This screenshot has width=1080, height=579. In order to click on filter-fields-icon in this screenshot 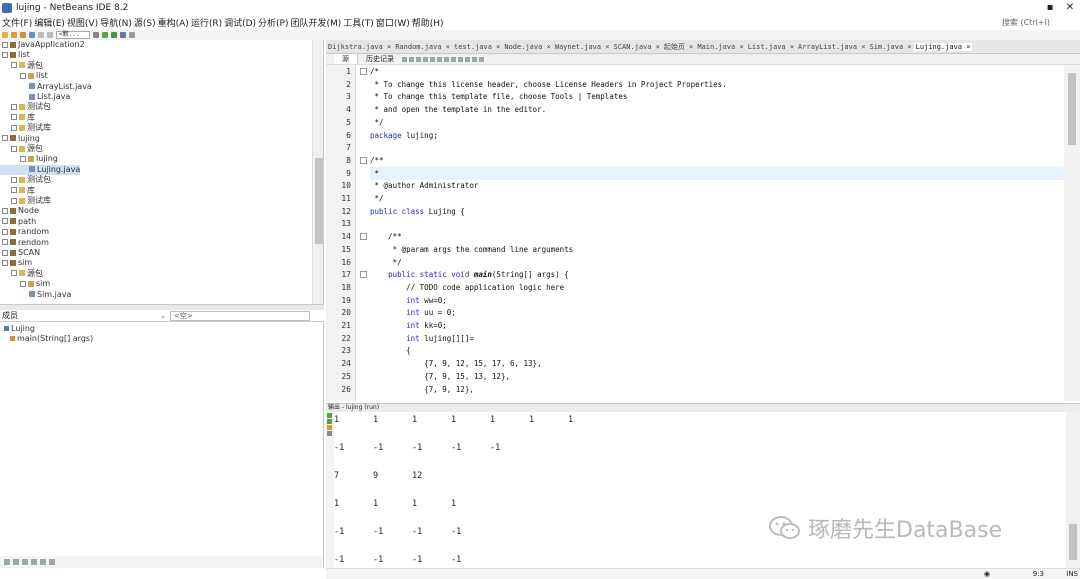, I will do `click(7, 562)`.